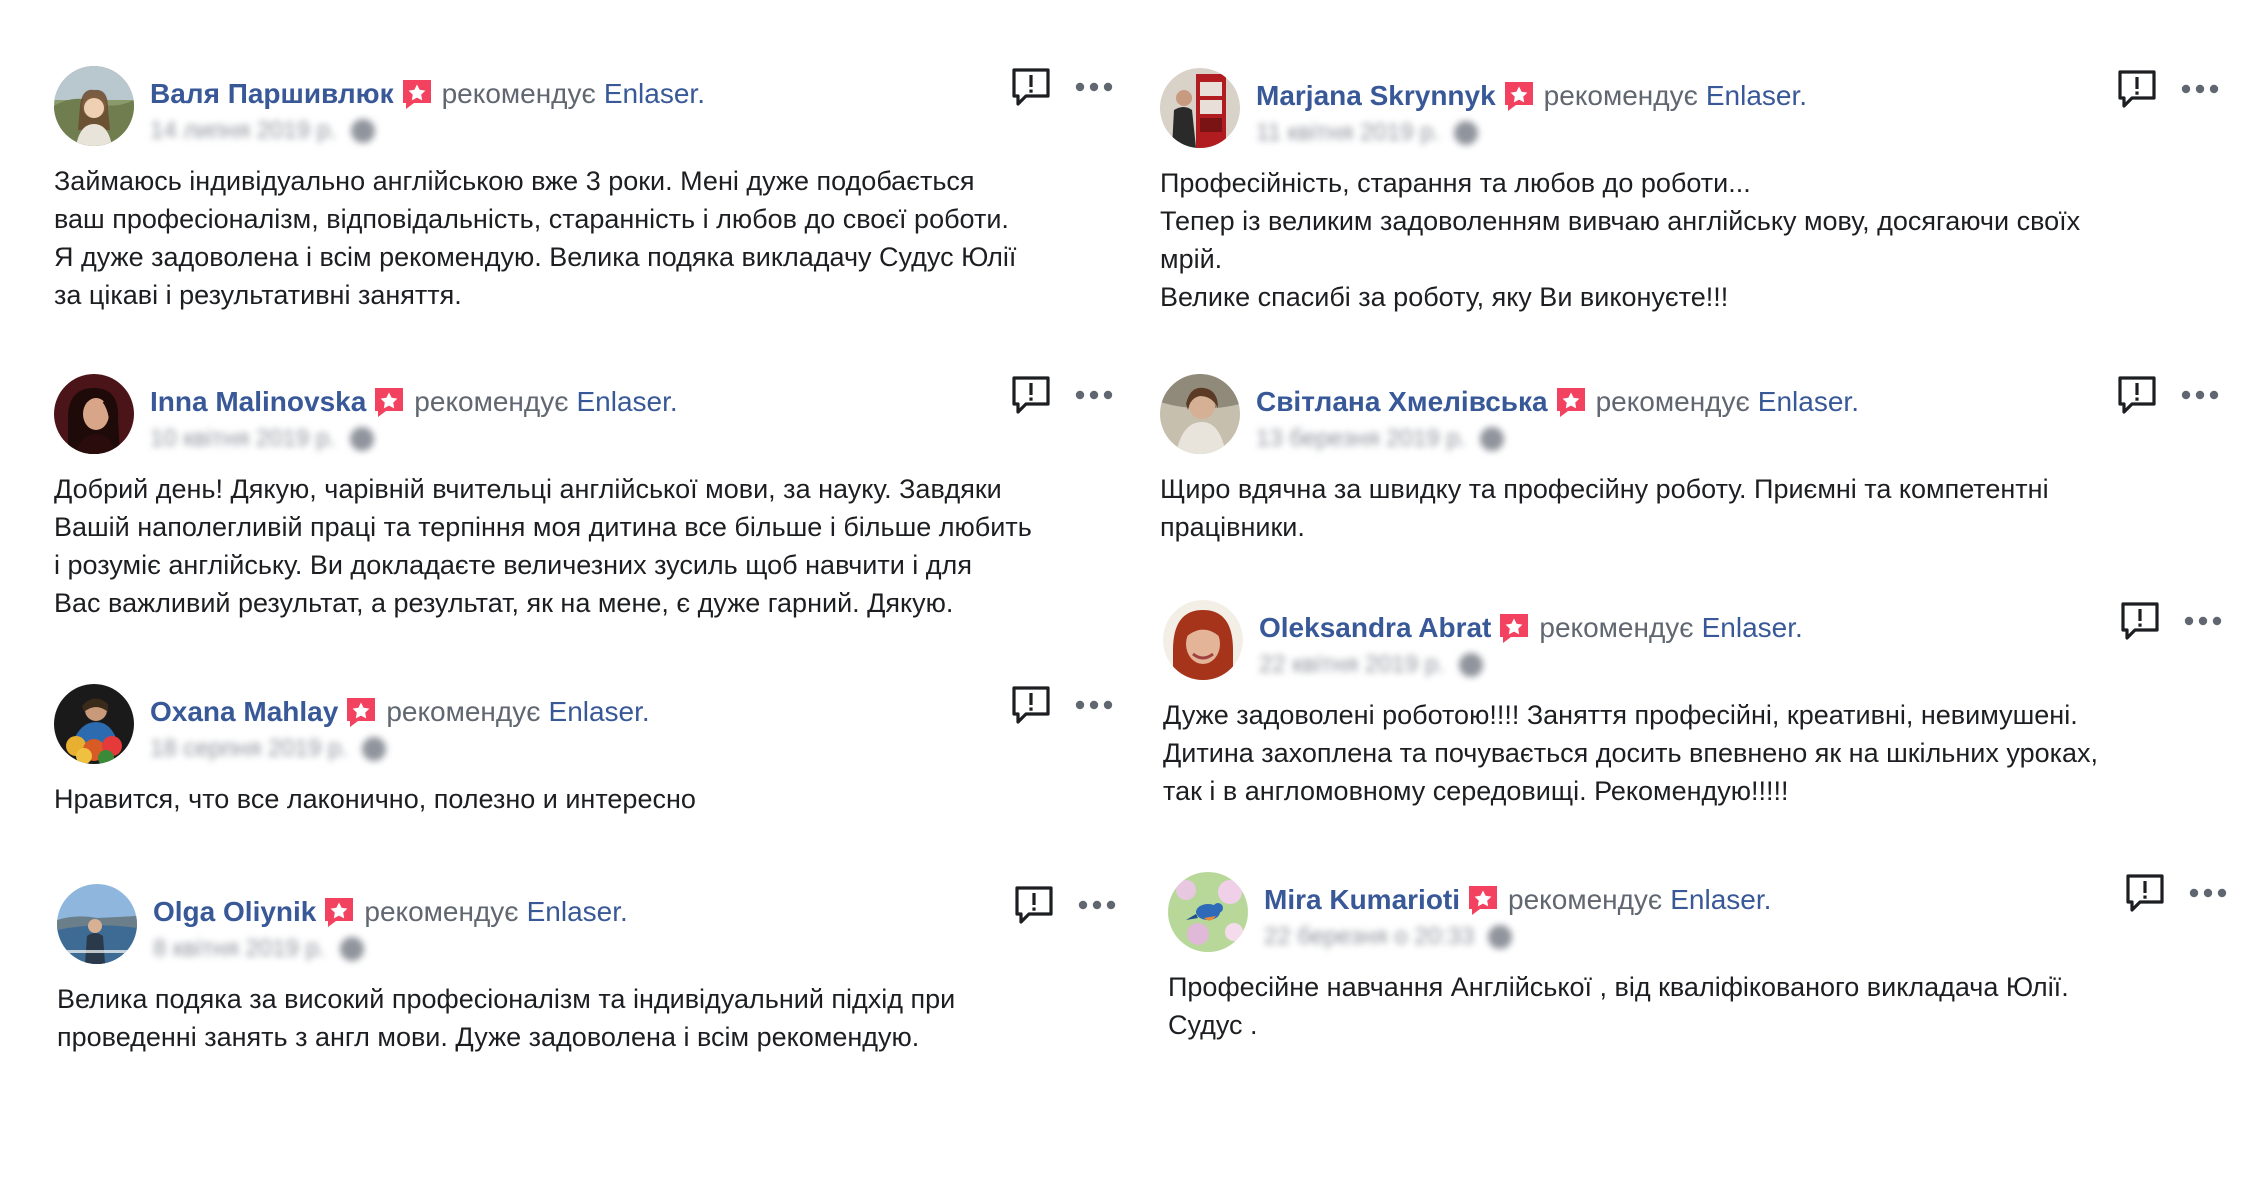  I want to click on review-date-text: 13 березня 2019 р., so click(1361, 438).